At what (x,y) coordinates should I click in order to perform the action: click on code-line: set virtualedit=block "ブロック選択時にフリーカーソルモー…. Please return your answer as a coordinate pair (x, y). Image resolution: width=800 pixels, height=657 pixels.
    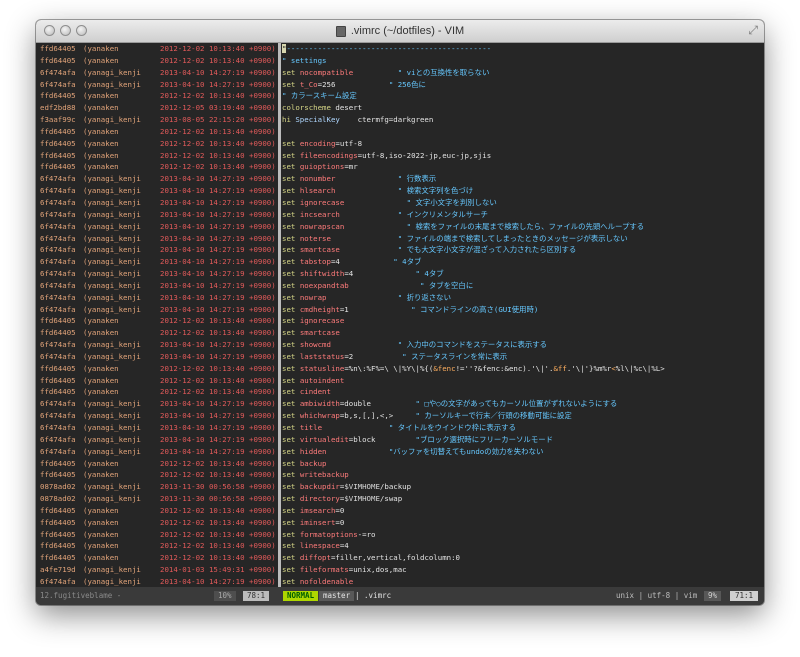
    Looking at the image, I should click on (523, 440).